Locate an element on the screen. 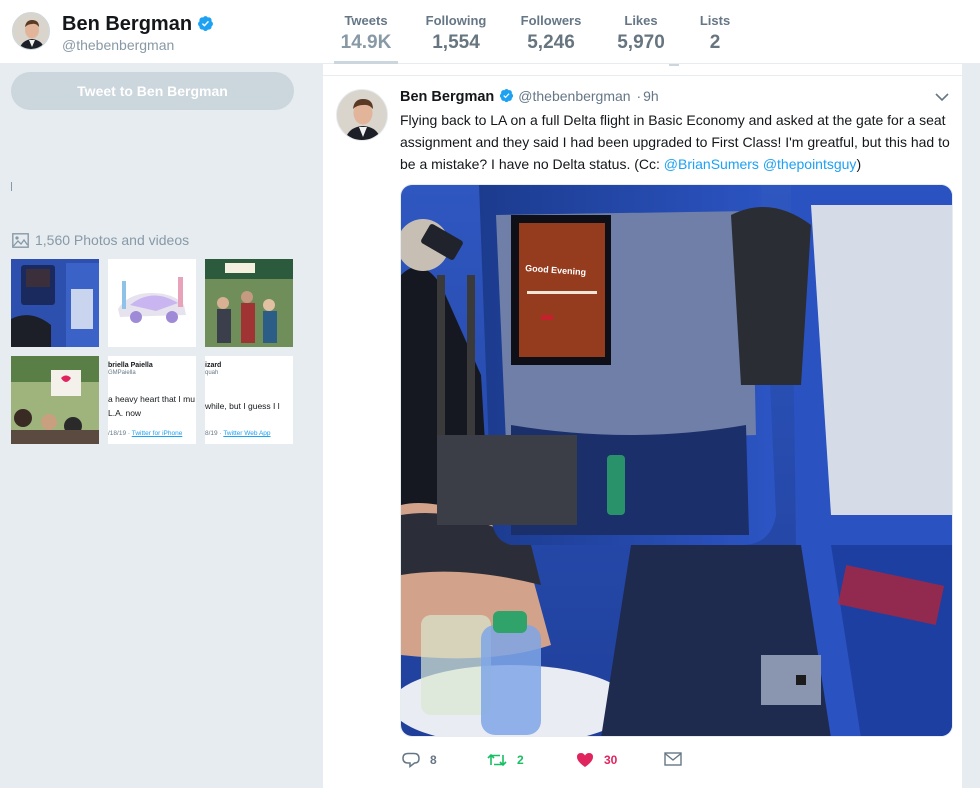 The width and height of the screenshot is (980, 788). stat-likes: Likes 5,970 is located at coordinates (641, 33).